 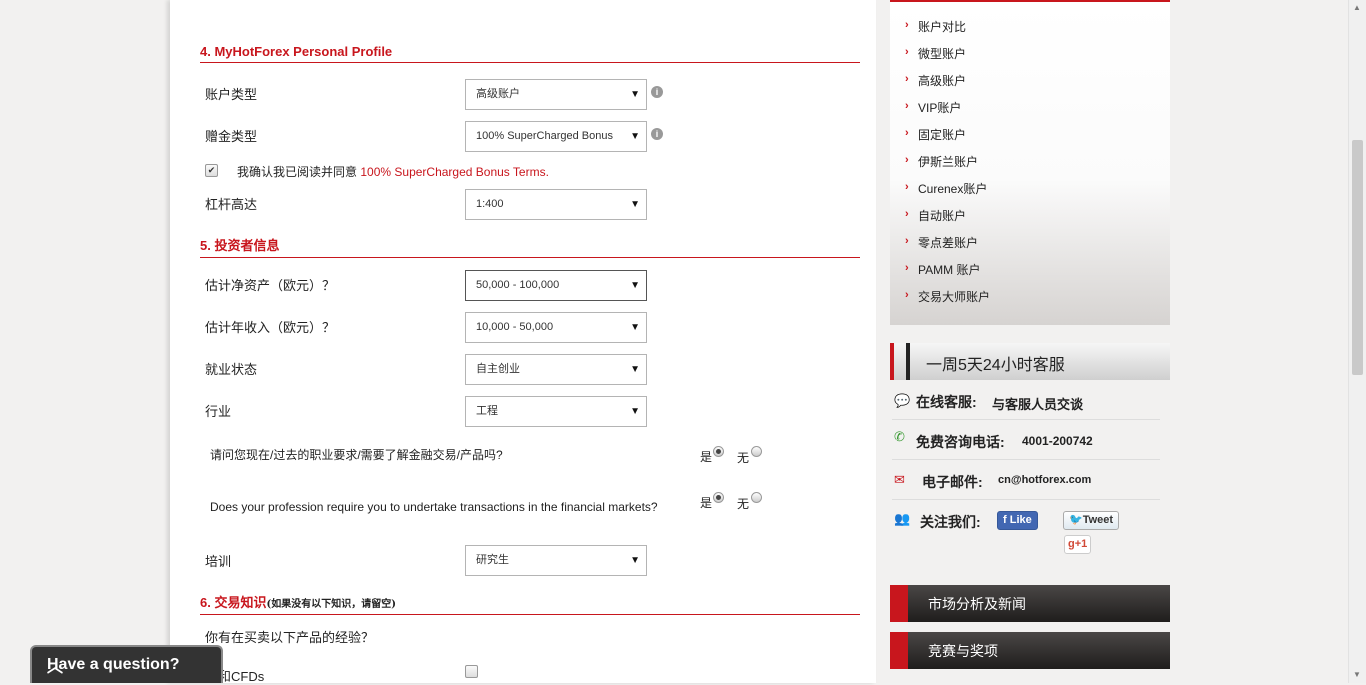 I want to click on sidebar-menu-item: PAMM 账户, so click(x=949, y=269).